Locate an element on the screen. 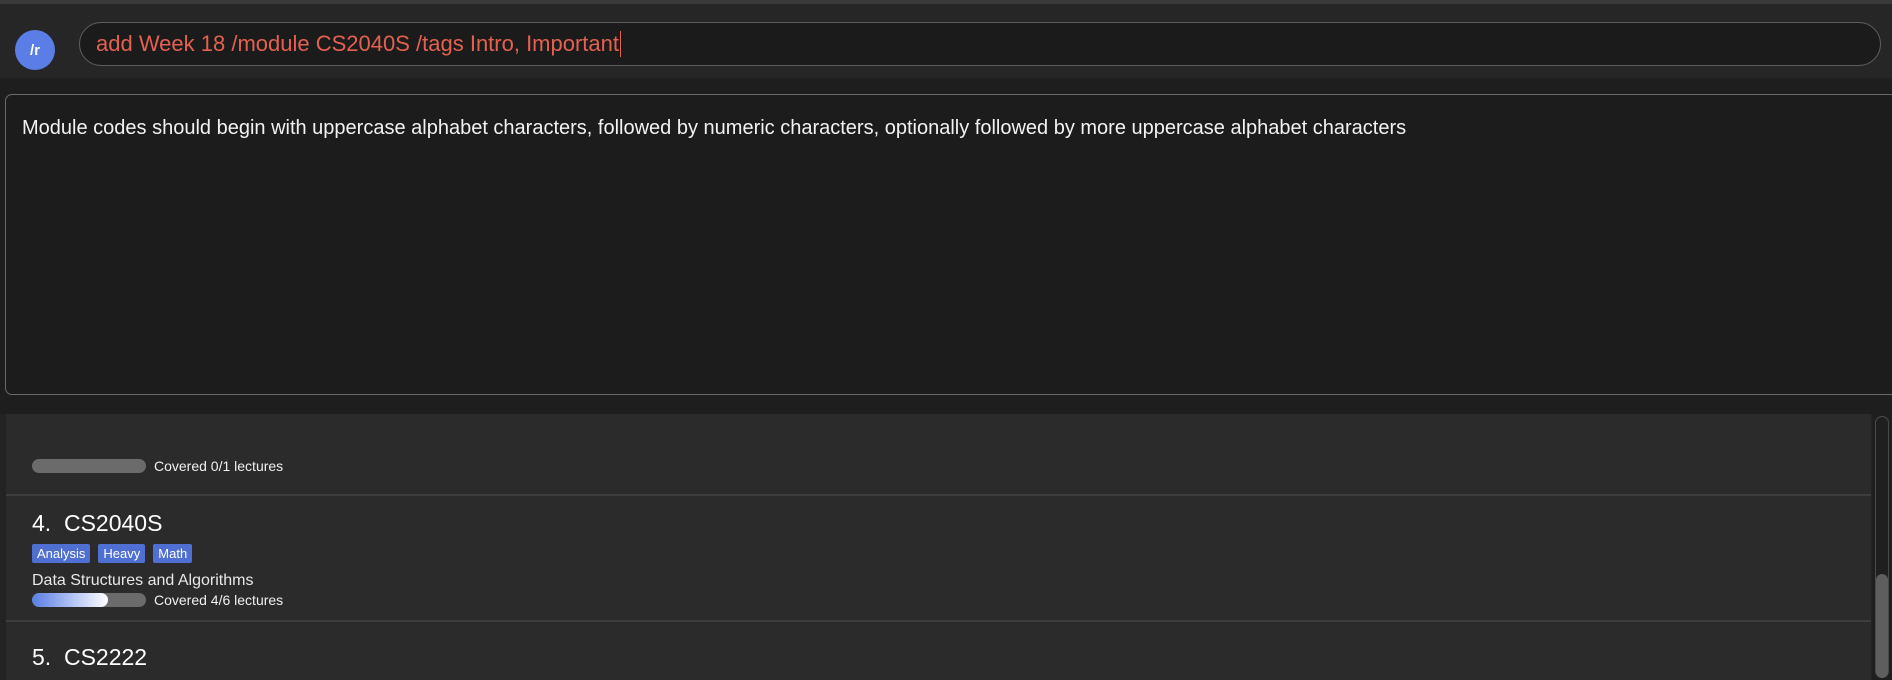  module-card: Covered 0/1 lectures is located at coordinates (938, 455).